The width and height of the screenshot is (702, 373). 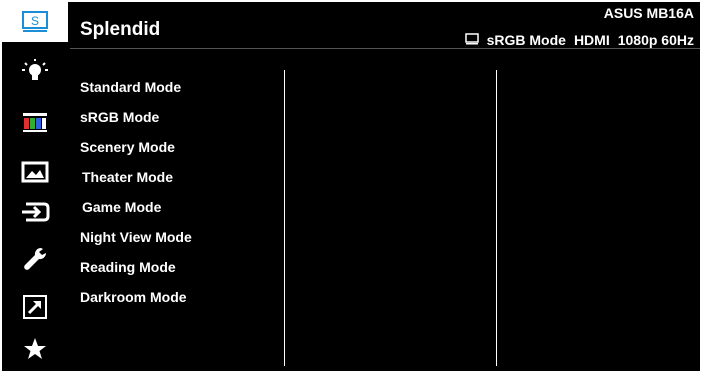 I want to click on menu-item-night-view-mode: Night View Mode, so click(x=180, y=237).